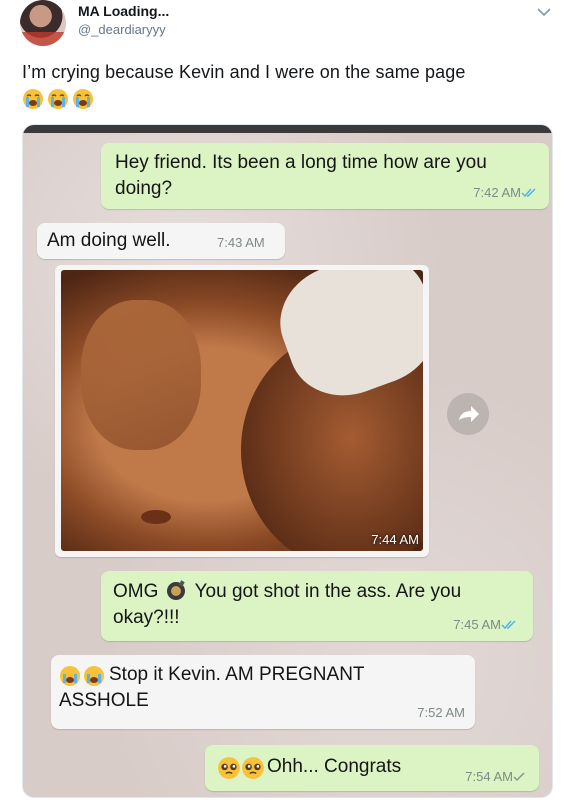 The height and width of the screenshot is (800, 575). What do you see at coordinates (468, 414) in the screenshot?
I see `forward-icon` at bounding box center [468, 414].